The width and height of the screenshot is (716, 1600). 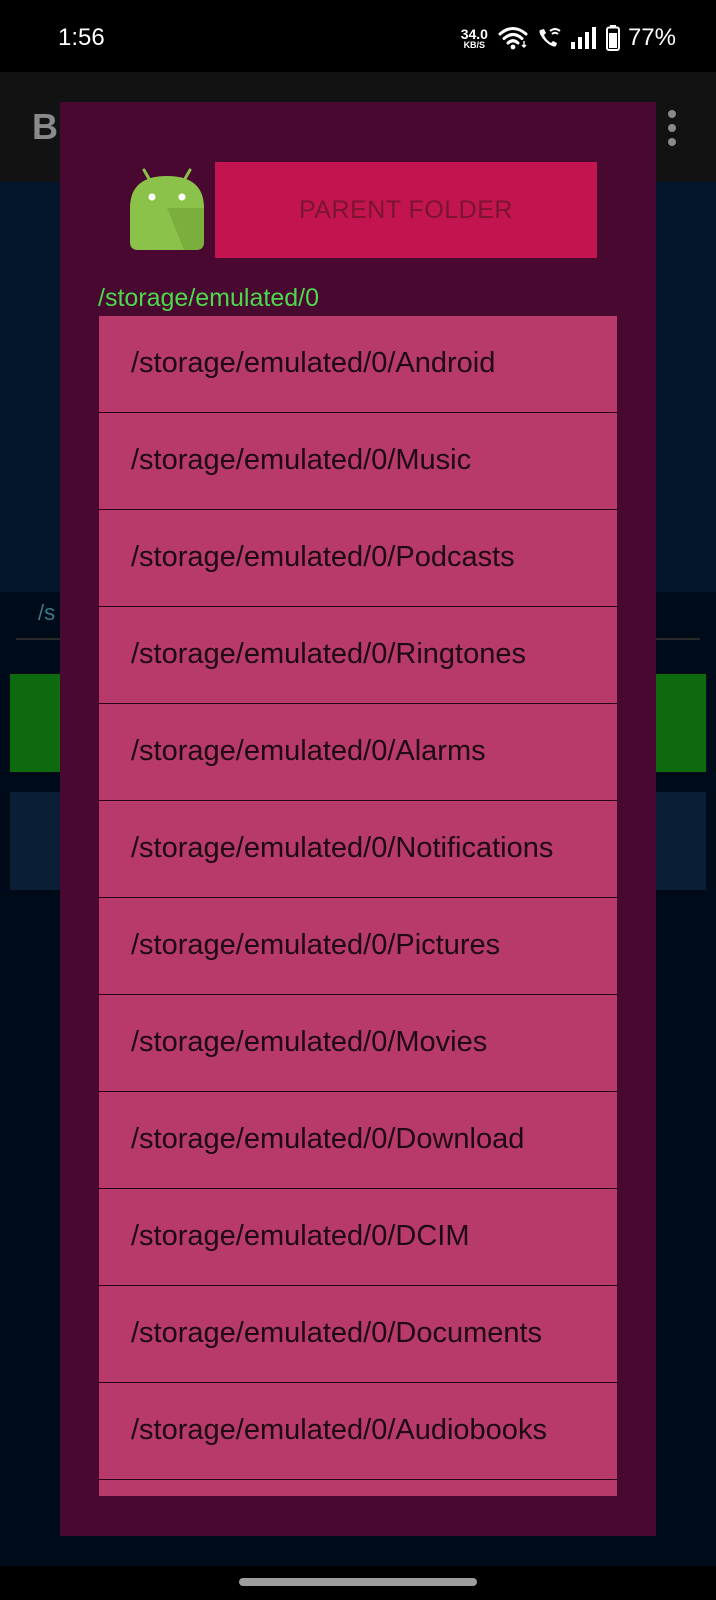 I want to click on folder-item-pictures: /storage/emulated/0/Pictures, so click(x=358, y=946).